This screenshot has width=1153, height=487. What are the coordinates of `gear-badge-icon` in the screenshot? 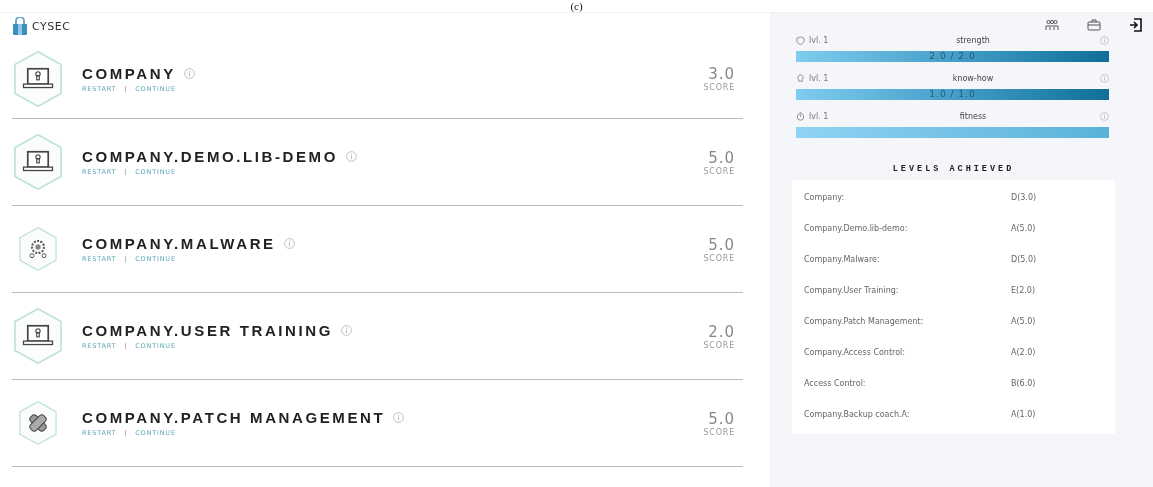 It's located at (38, 249).